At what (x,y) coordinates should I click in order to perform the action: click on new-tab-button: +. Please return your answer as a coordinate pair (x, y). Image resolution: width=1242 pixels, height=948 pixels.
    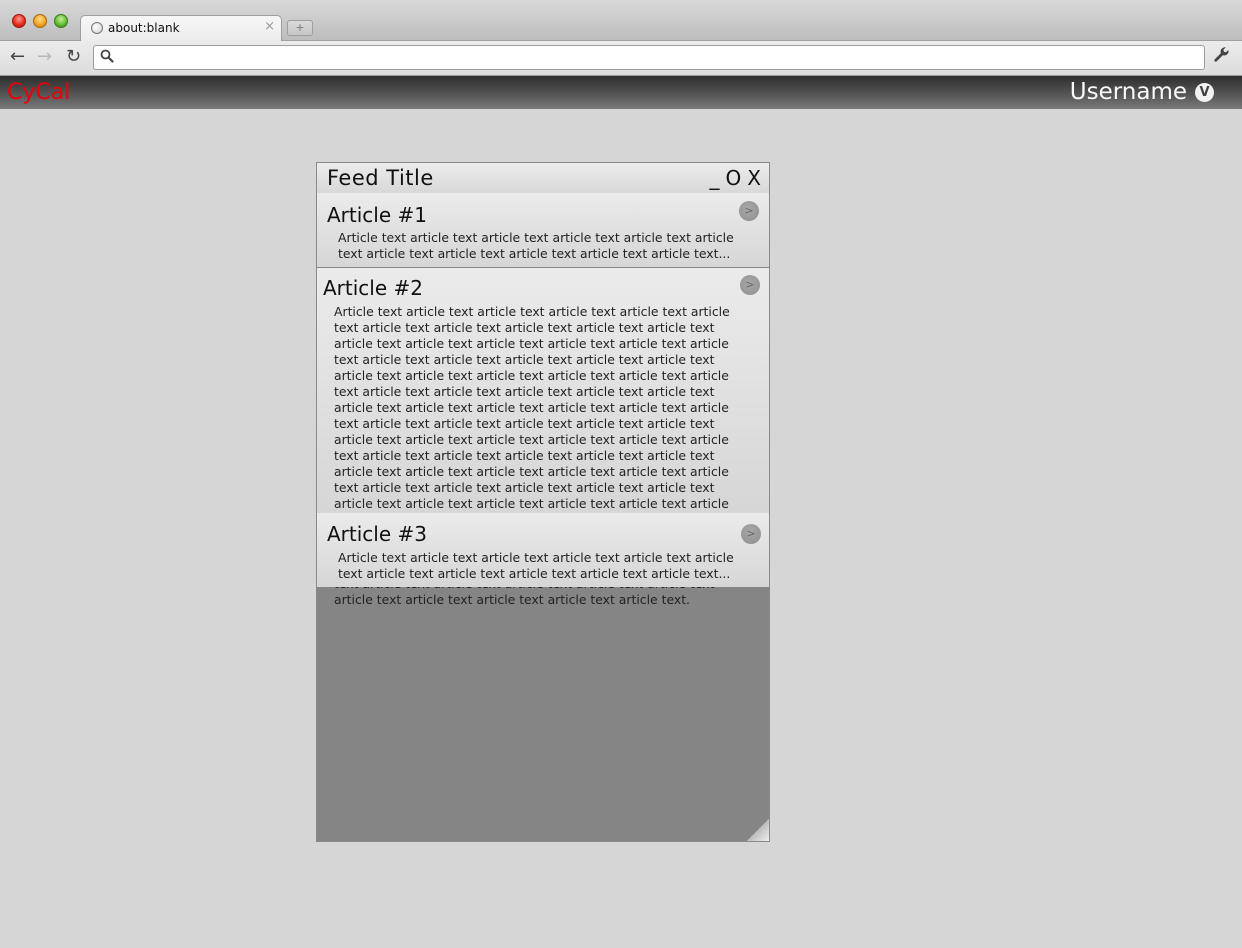
    Looking at the image, I should click on (300, 28).